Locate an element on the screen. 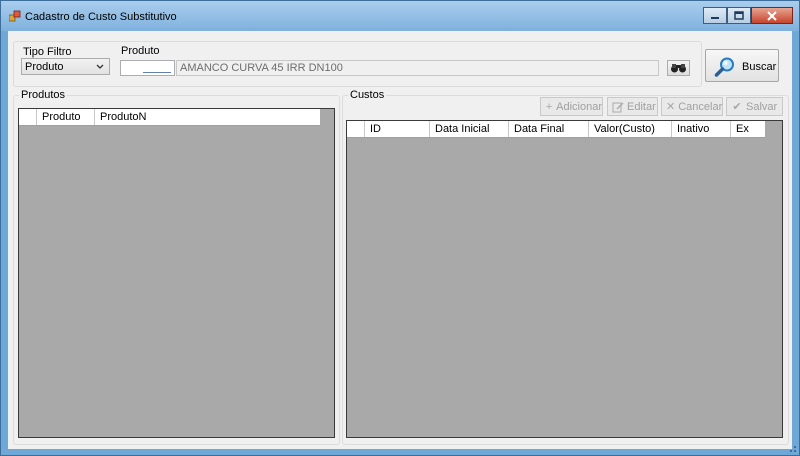  binoculars-icon is located at coordinates (678, 68).